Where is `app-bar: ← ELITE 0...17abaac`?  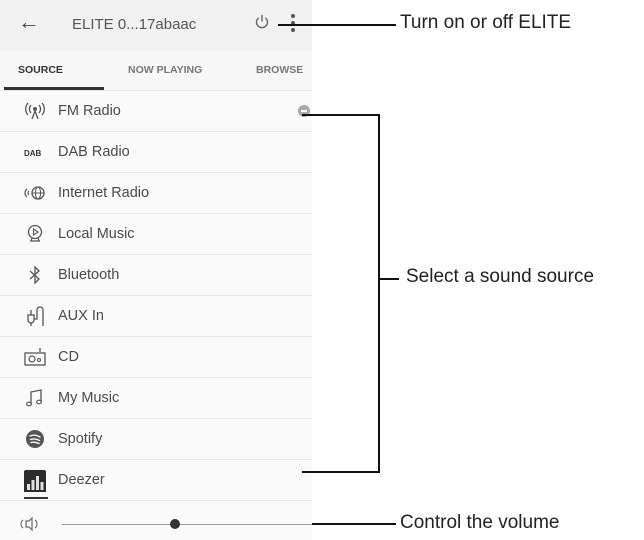 app-bar: ← ELITE 0...17abaac is located at coordinates (156, 25).